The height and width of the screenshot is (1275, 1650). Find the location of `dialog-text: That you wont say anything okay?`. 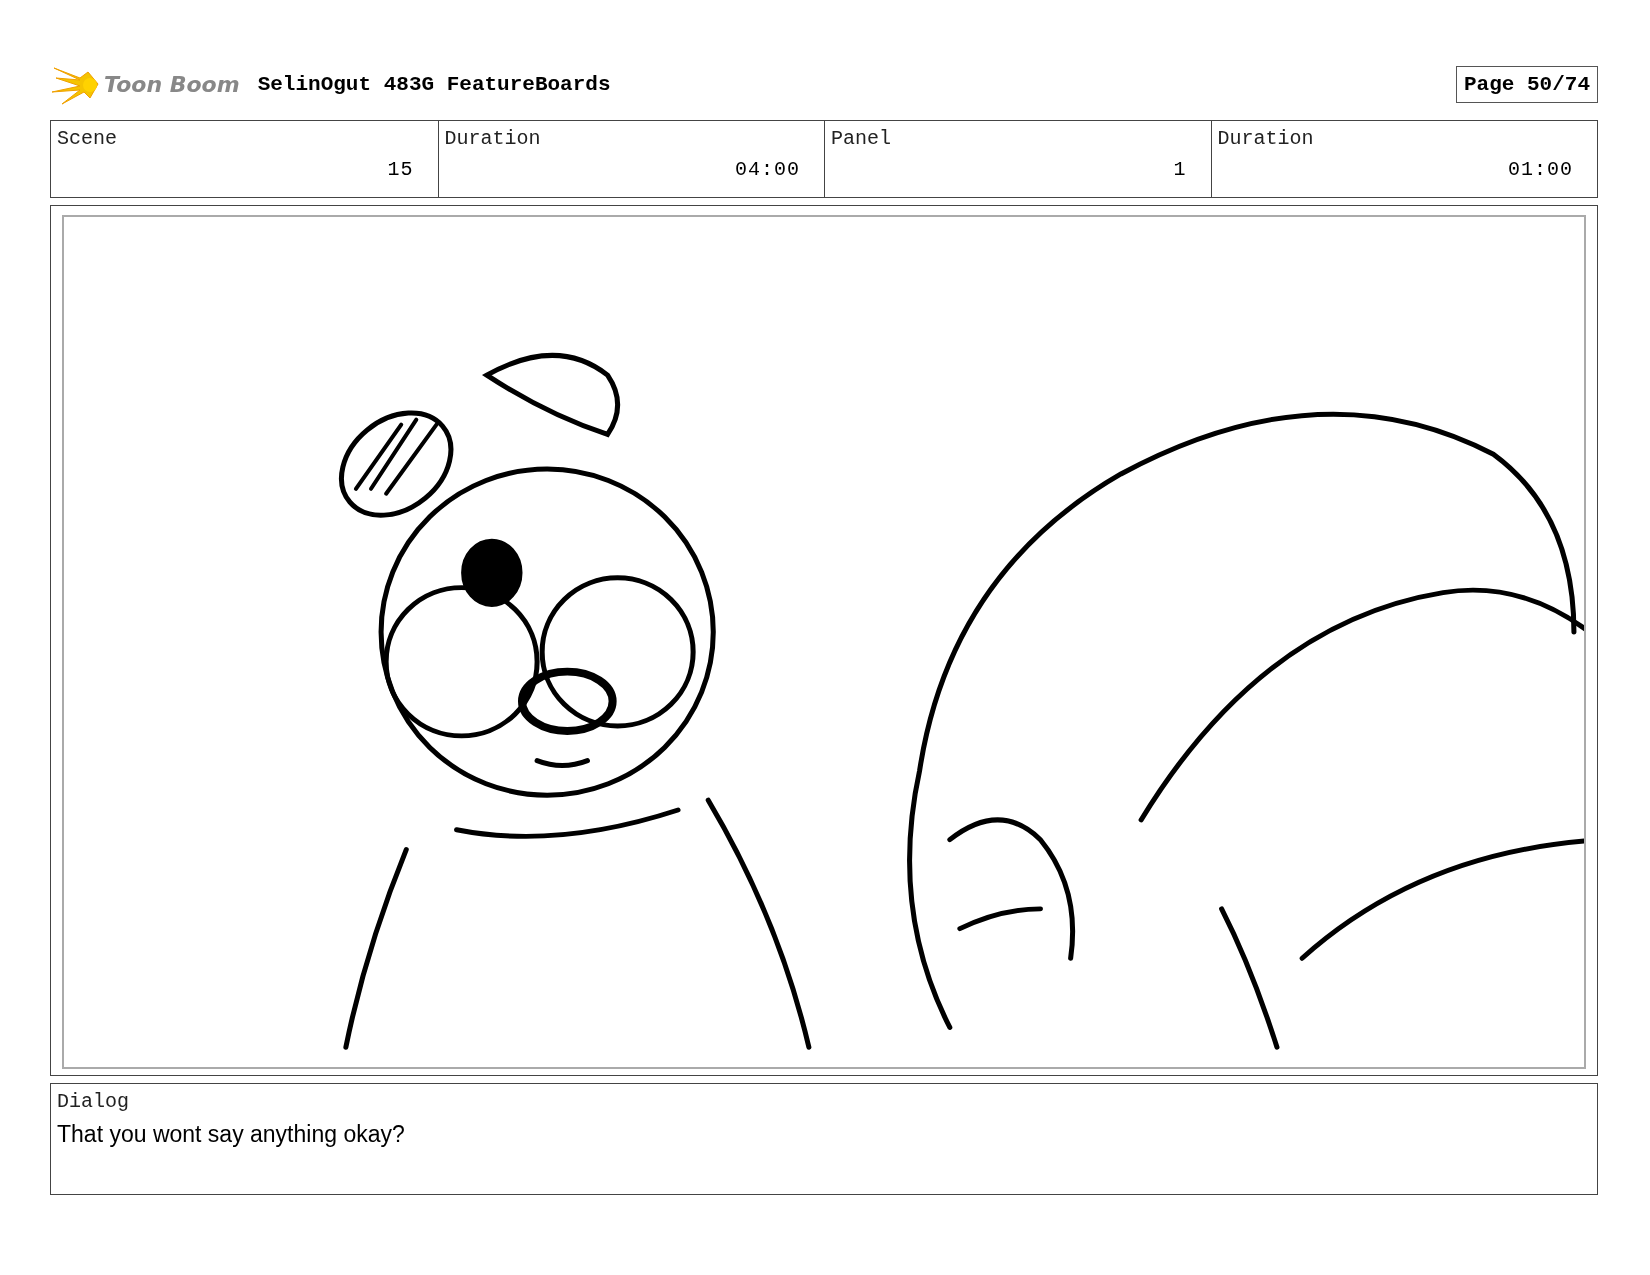

dialog-text: That you wont say anything okay? is located at coordinates (231, 1134).